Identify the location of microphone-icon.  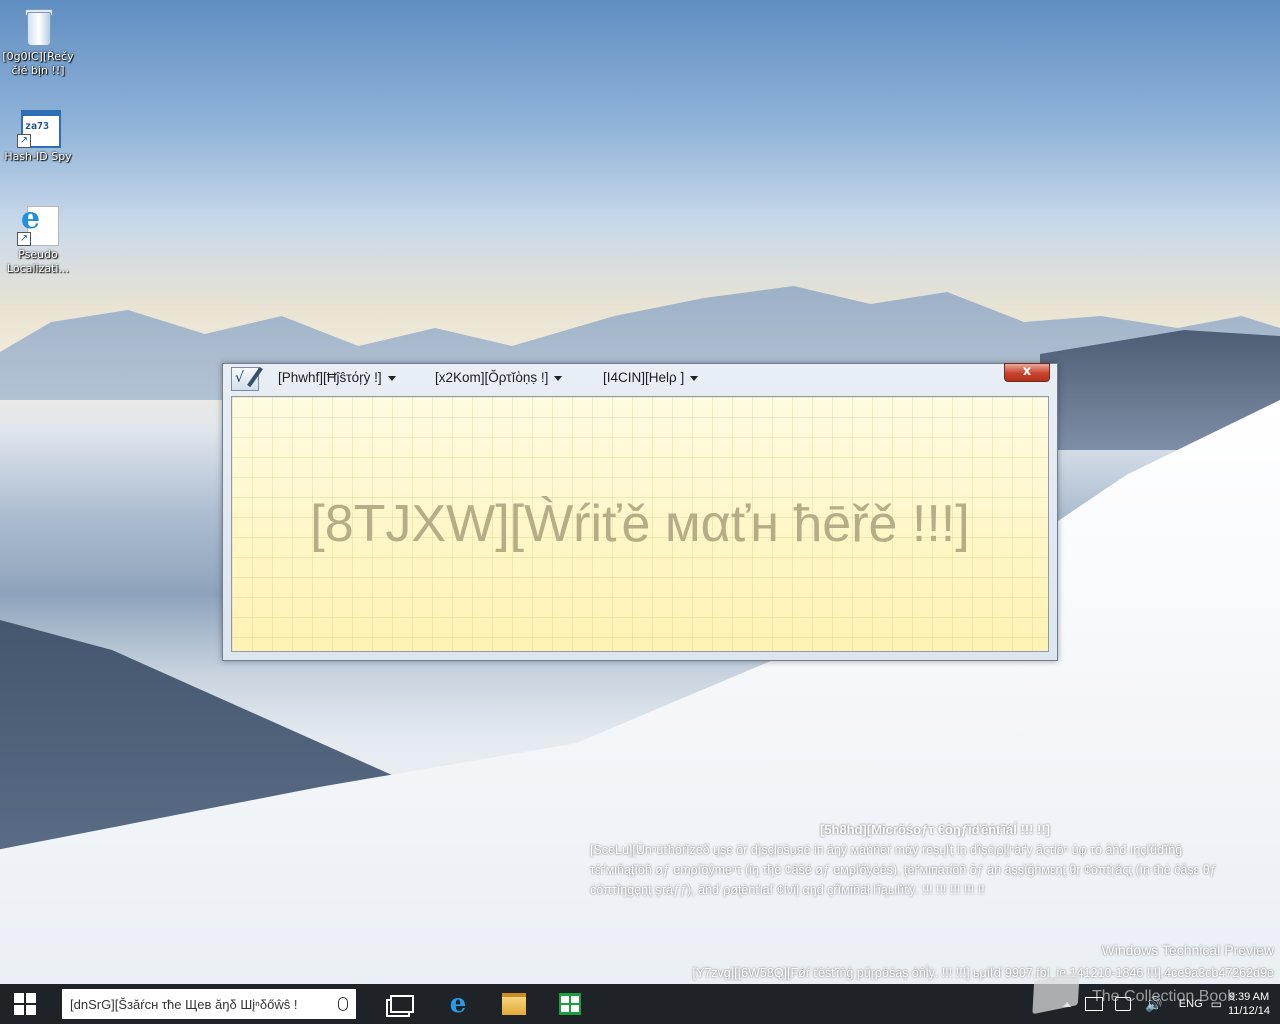
(343, 1004).